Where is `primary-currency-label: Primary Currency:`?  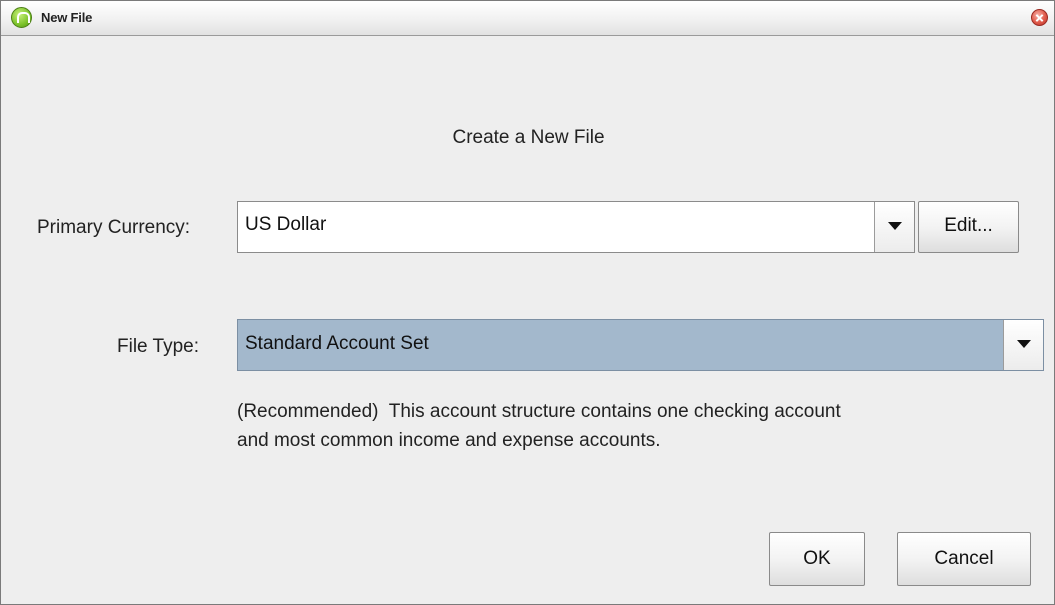 primary-currency-label: Primary Currency: is located at coordinates (114, 227).